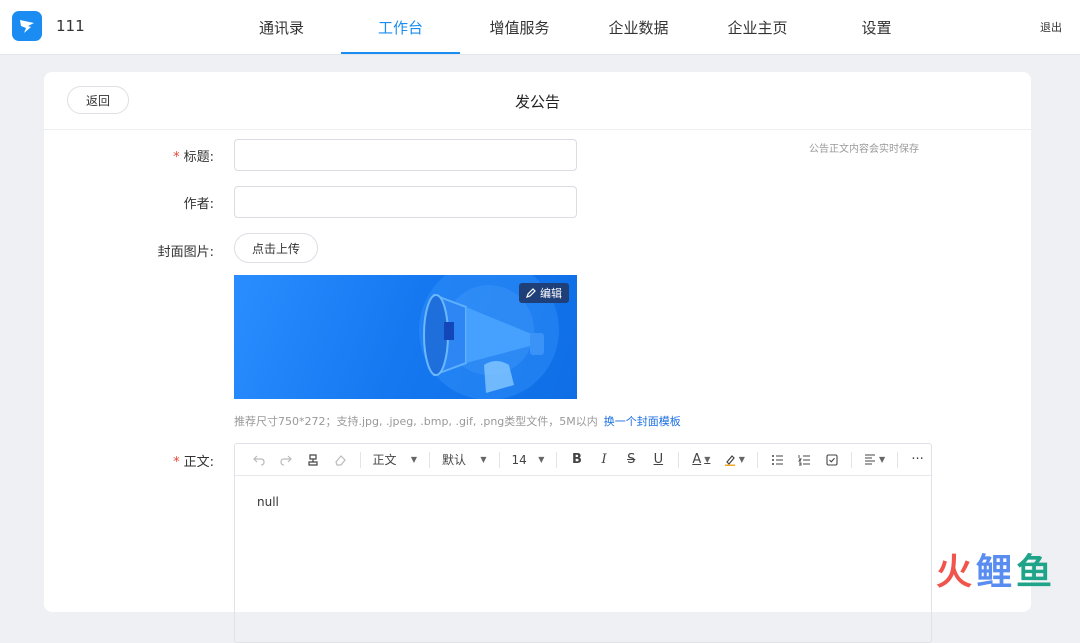 The height and width of the screenshot is (643, 1080). Describe the element at coordinates (400, 27) in the screenshot. I see `tab-workbench: 工作台` at that location.